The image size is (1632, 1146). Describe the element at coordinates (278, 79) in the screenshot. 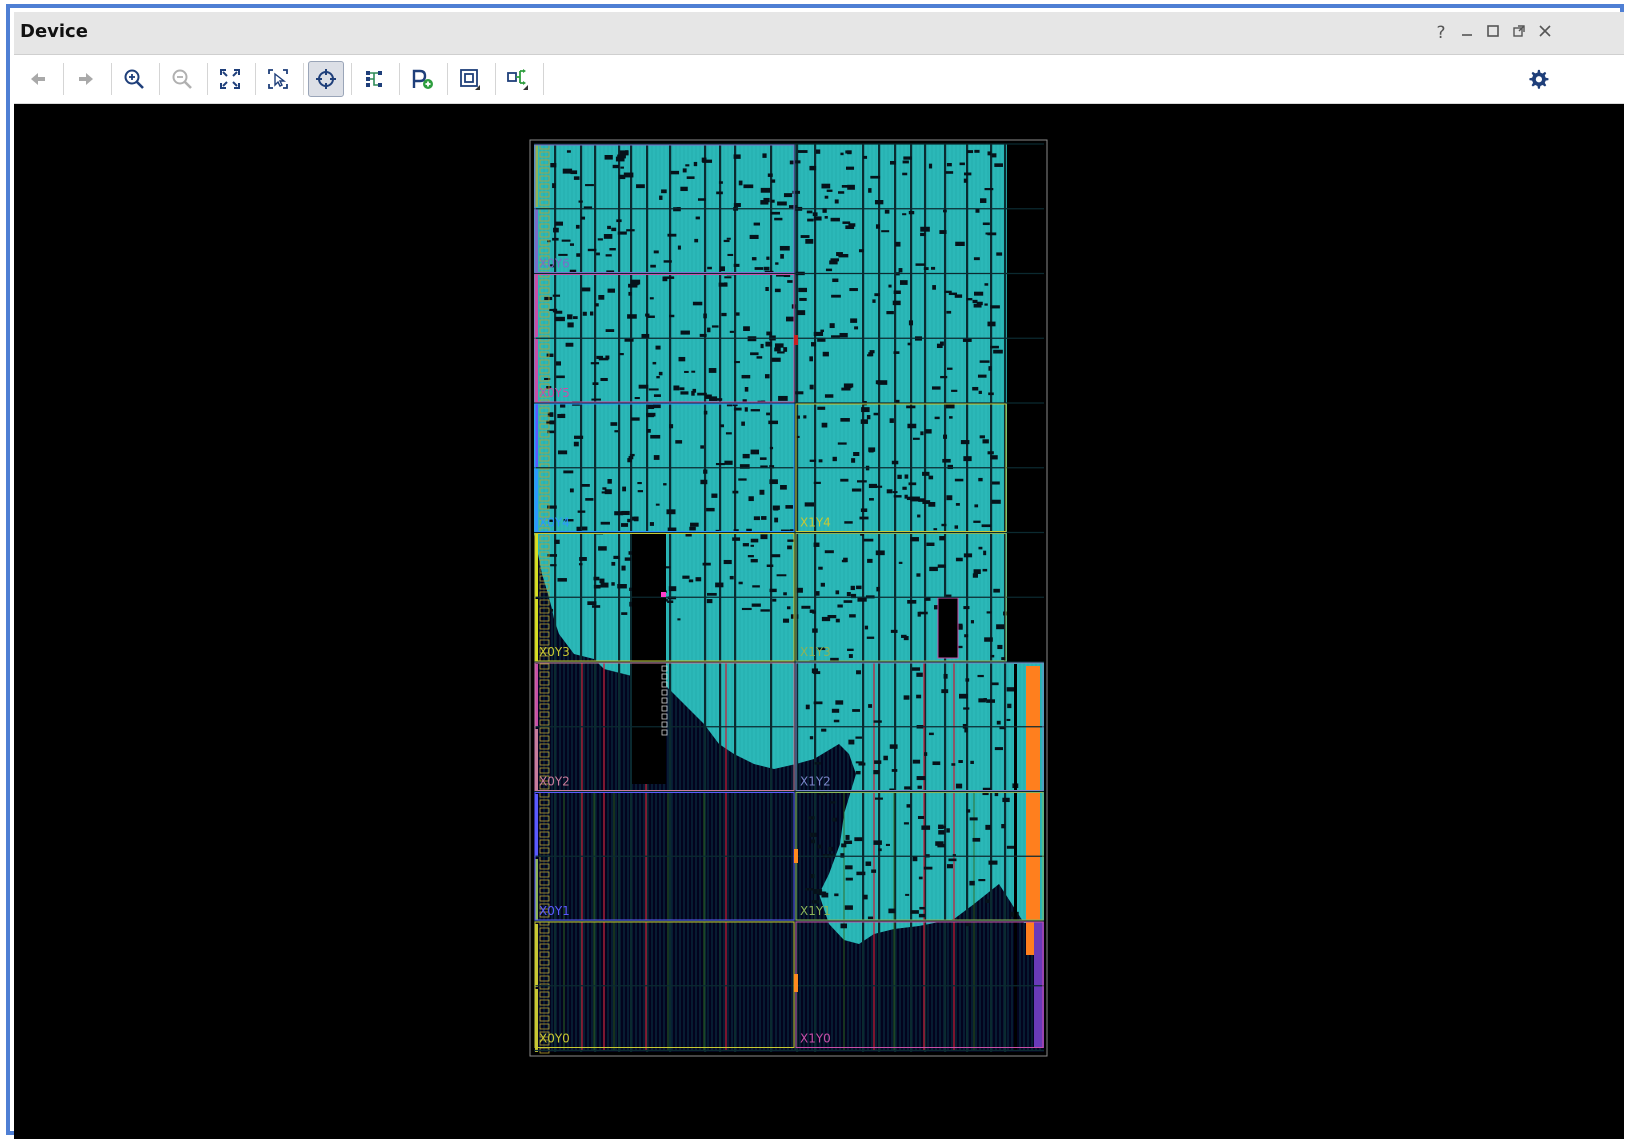

I see `zoom-selection-button` at that location.